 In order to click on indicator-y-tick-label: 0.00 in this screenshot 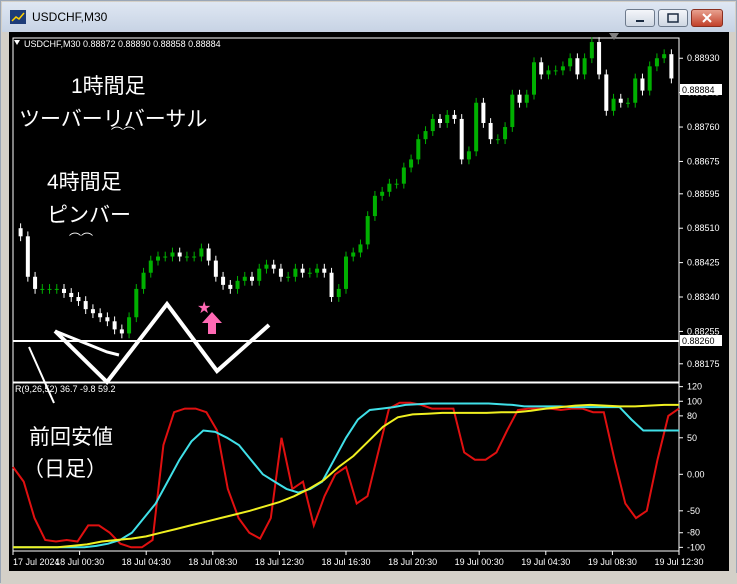, I will do `click(696, 474)`.